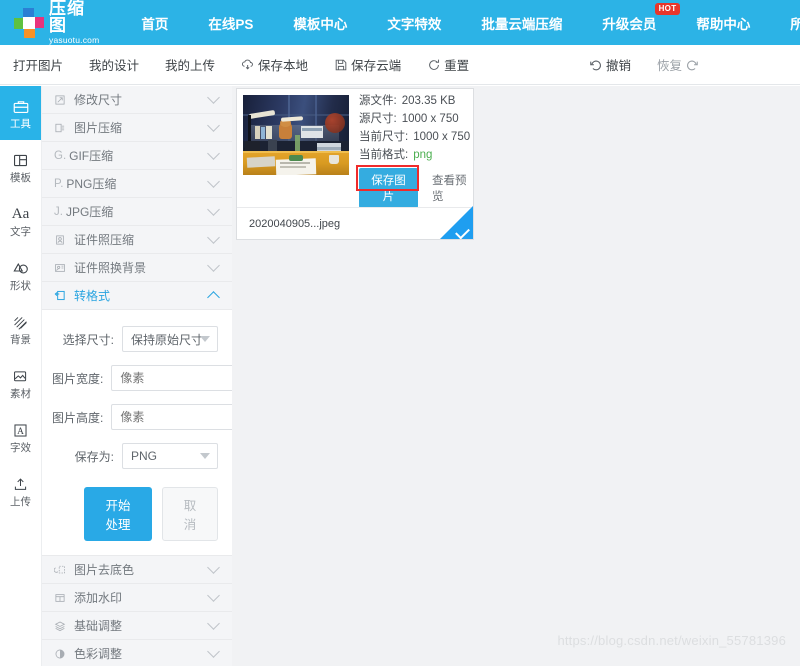 The image size is (800, 666). I want to click on card-actions: 保存图片 查看预览, so click(414, 186).